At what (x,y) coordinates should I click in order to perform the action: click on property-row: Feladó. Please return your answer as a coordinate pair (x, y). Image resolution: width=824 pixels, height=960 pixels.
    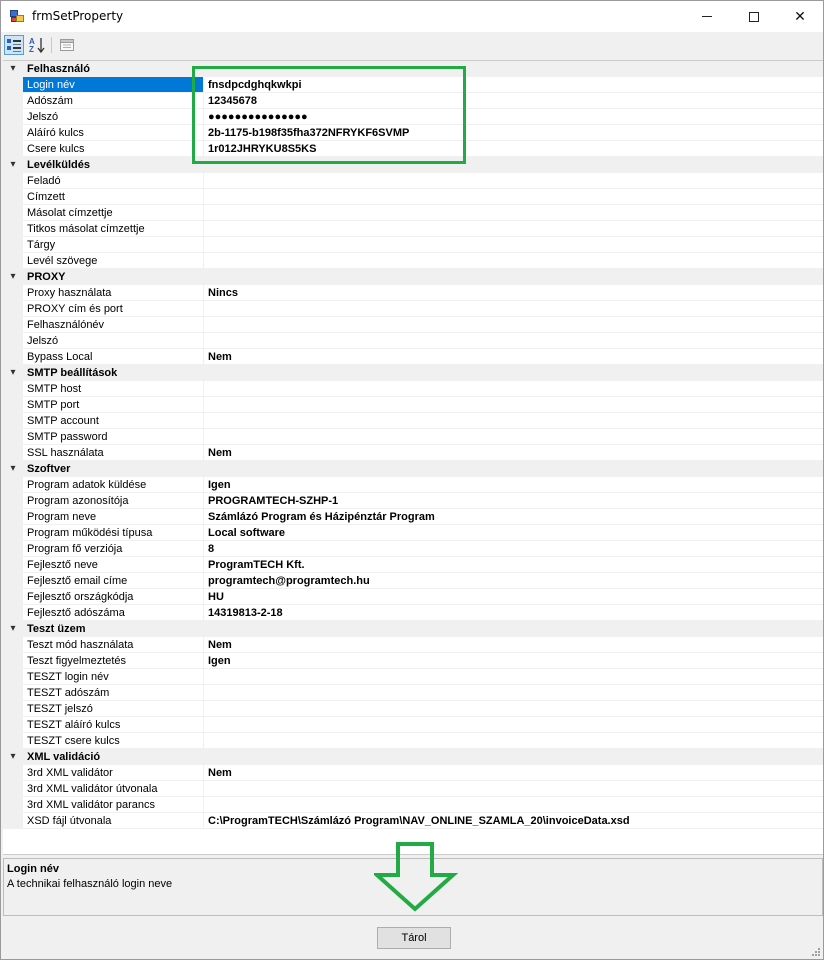
    Looking at the image, I should click on (413, 181).